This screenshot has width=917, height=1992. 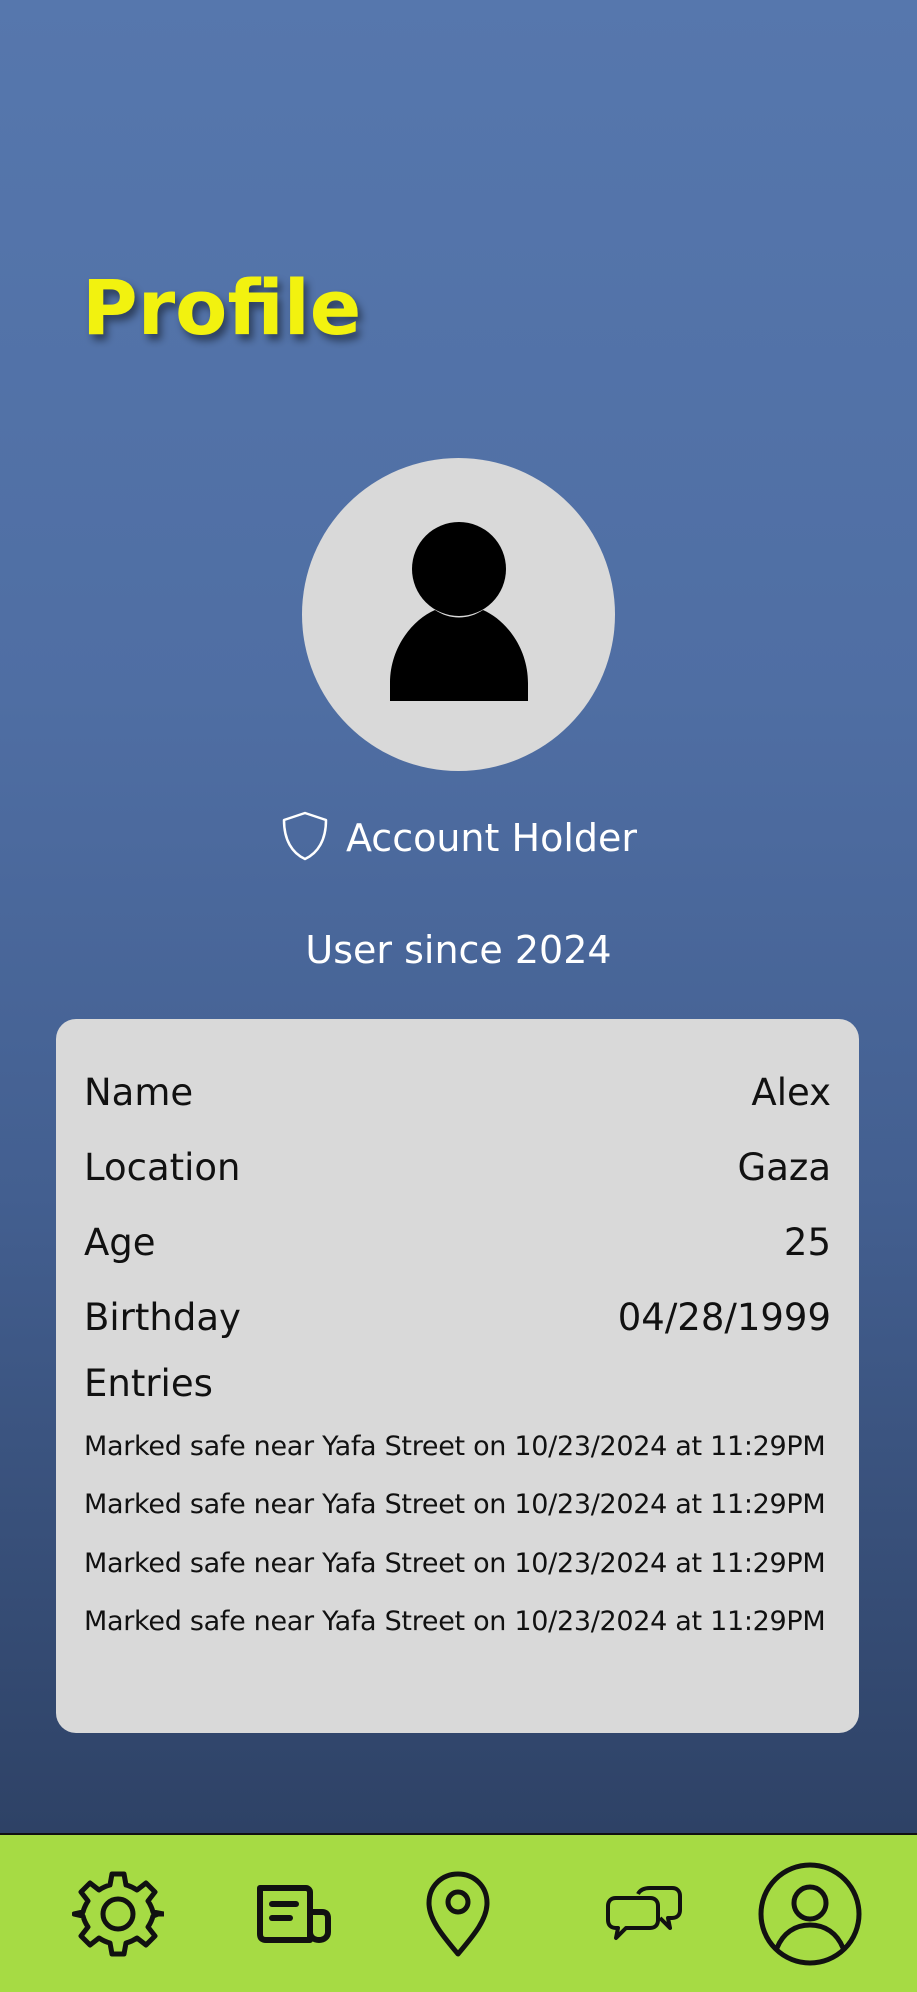 I want to click on shield-icon, so click(x=305, y=838).